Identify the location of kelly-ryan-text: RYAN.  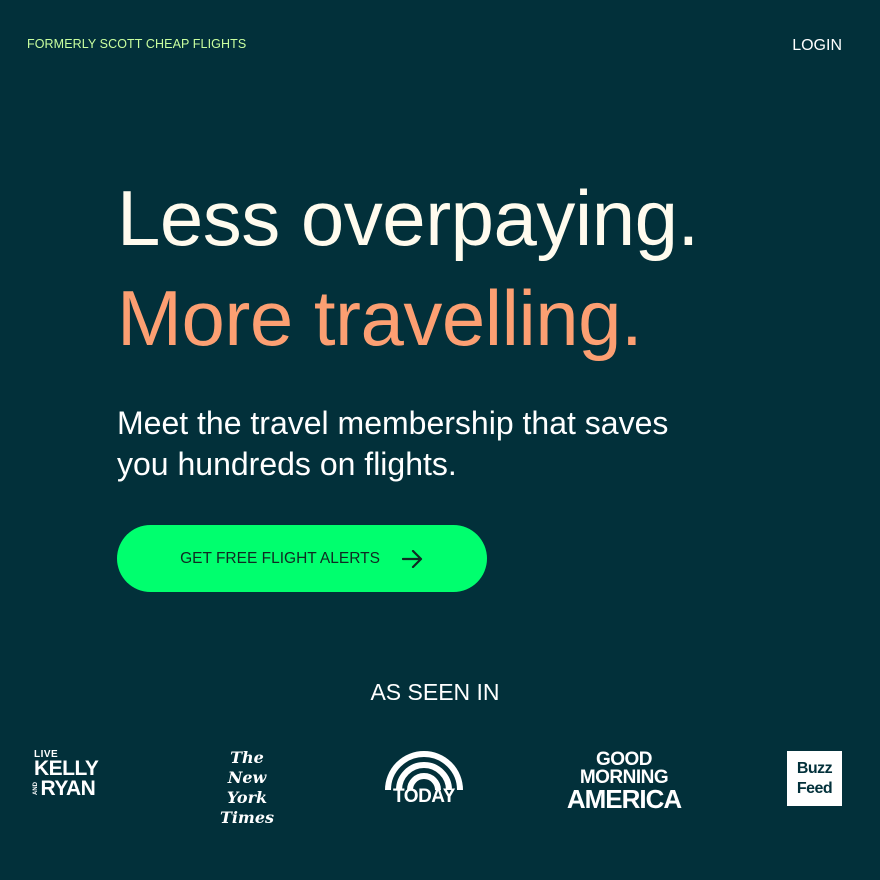
(68, 788).